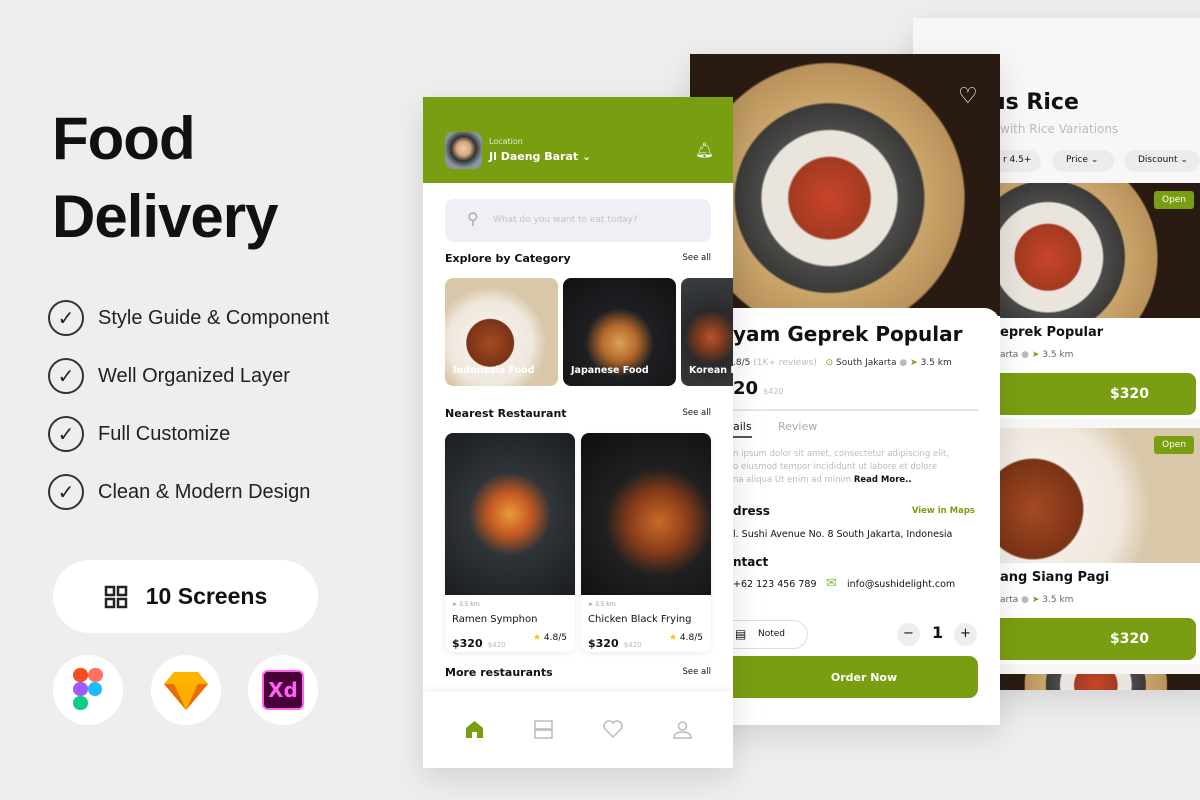  Describe the element at coordinates (965, 634) in the screenshot. I see `increase-qty-button: +` at that location.